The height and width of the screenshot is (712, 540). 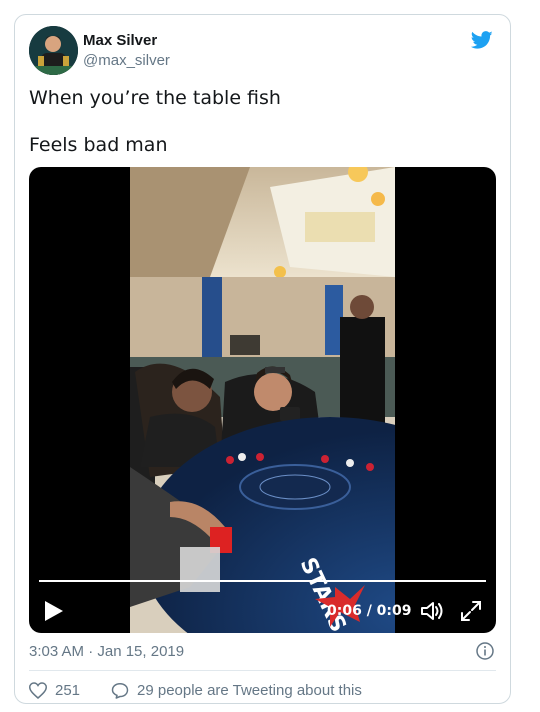 I want to click on video-progress-bar, so click(x=262, y=581).